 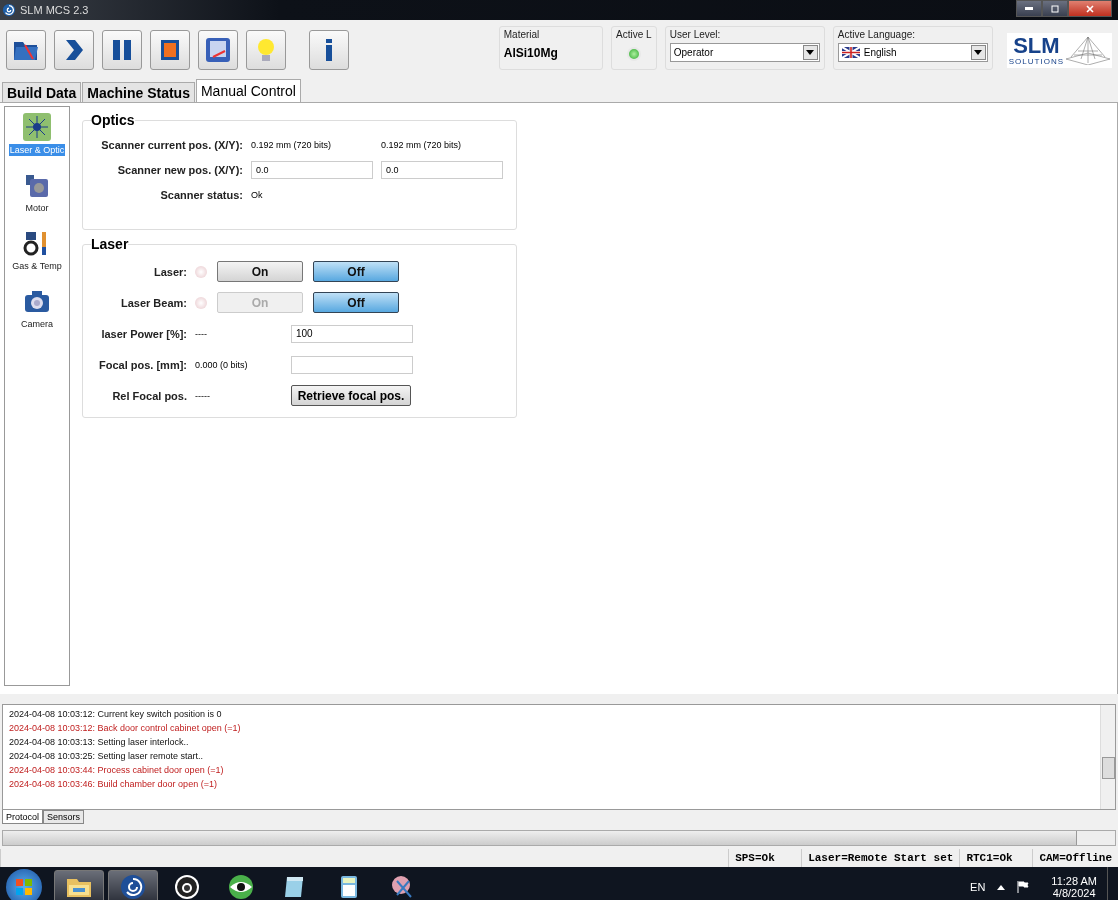 I want to click on scrollbar, so click(x=559, y=838).